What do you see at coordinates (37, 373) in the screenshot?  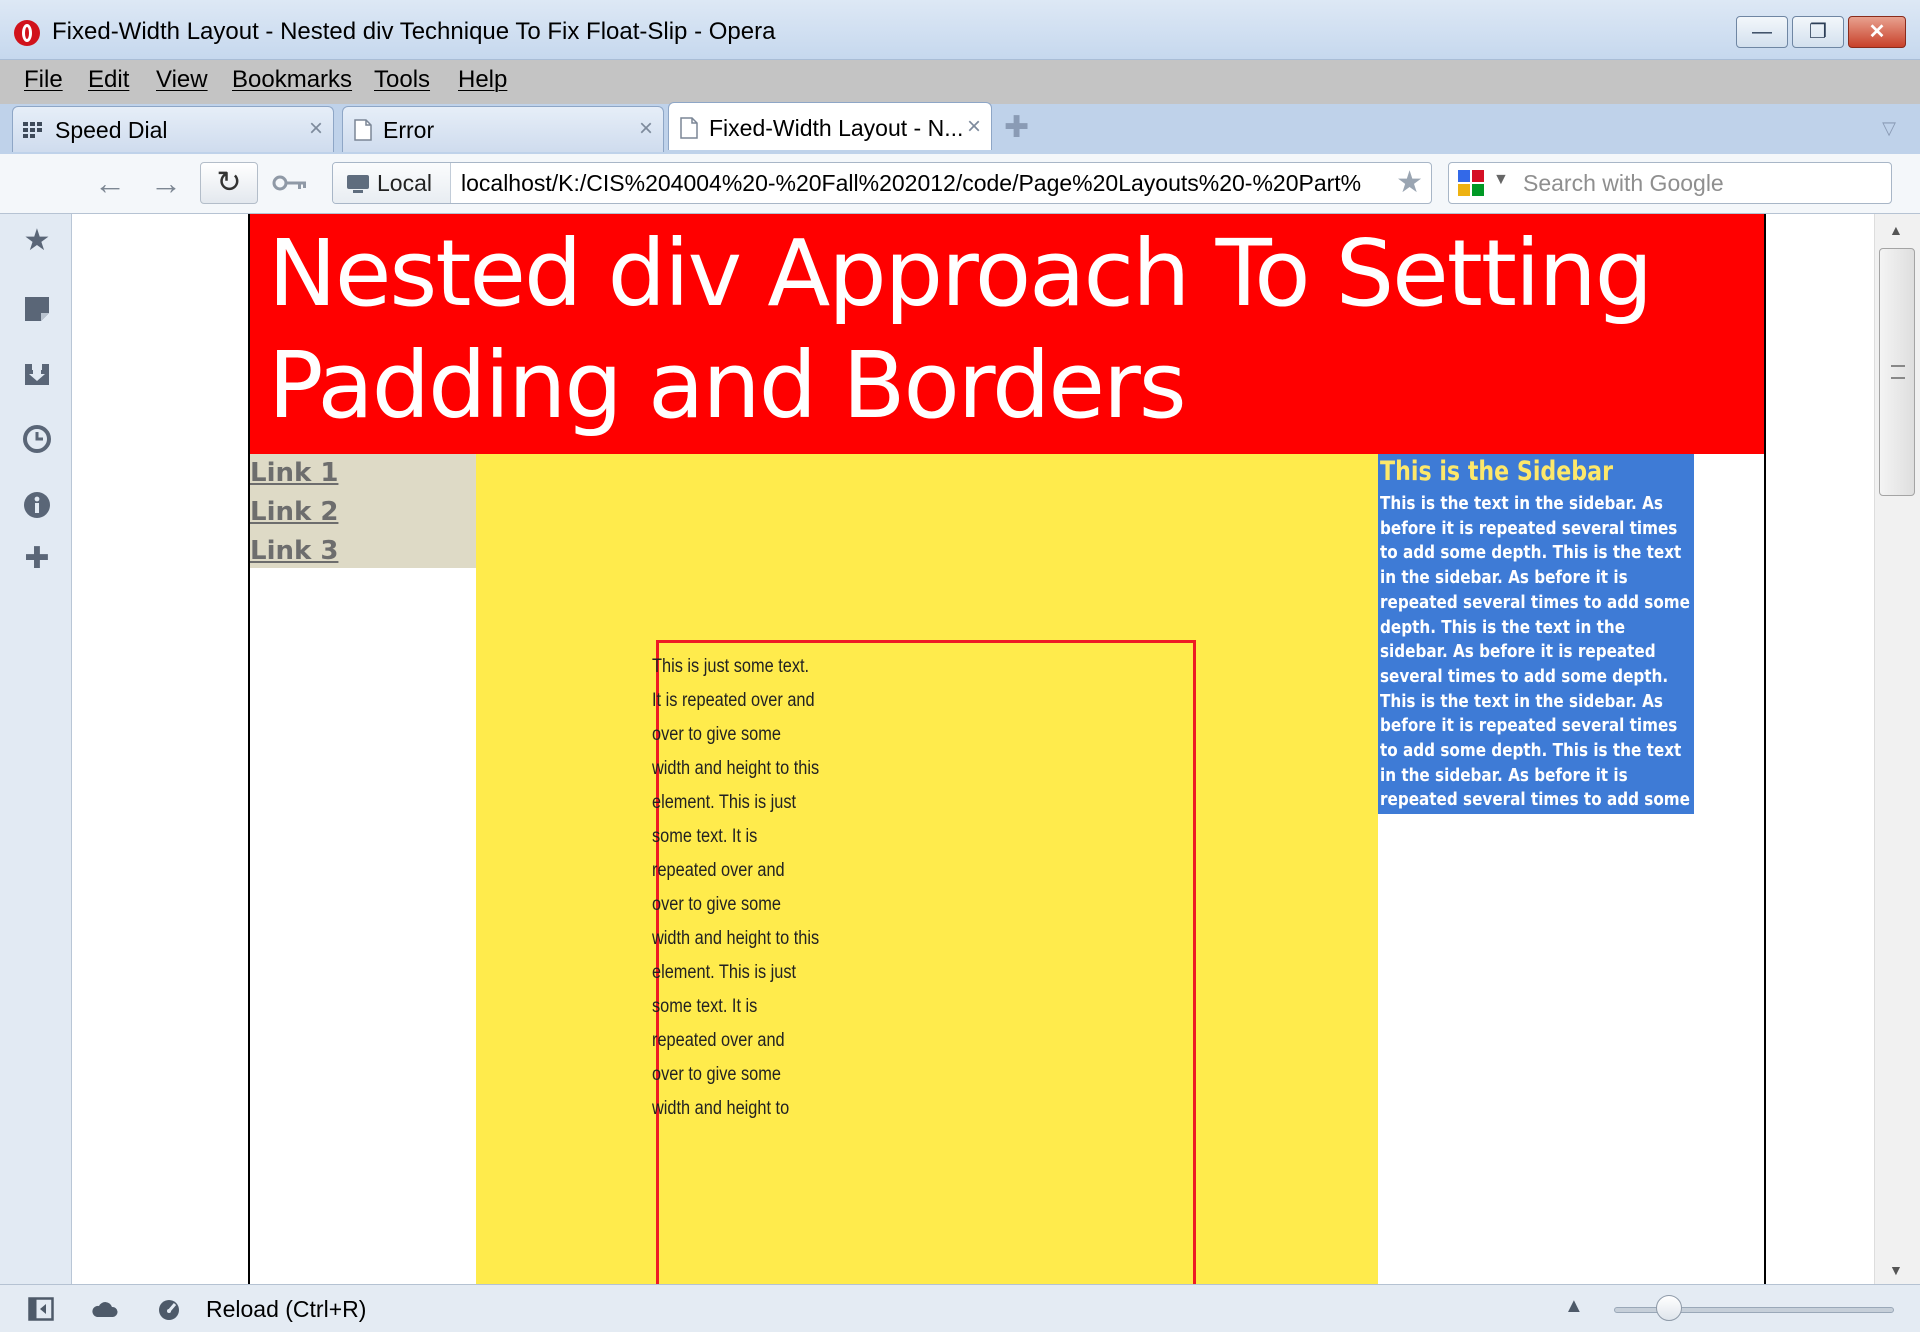 I see `downloads-icon` at bounding box center [37, 373].